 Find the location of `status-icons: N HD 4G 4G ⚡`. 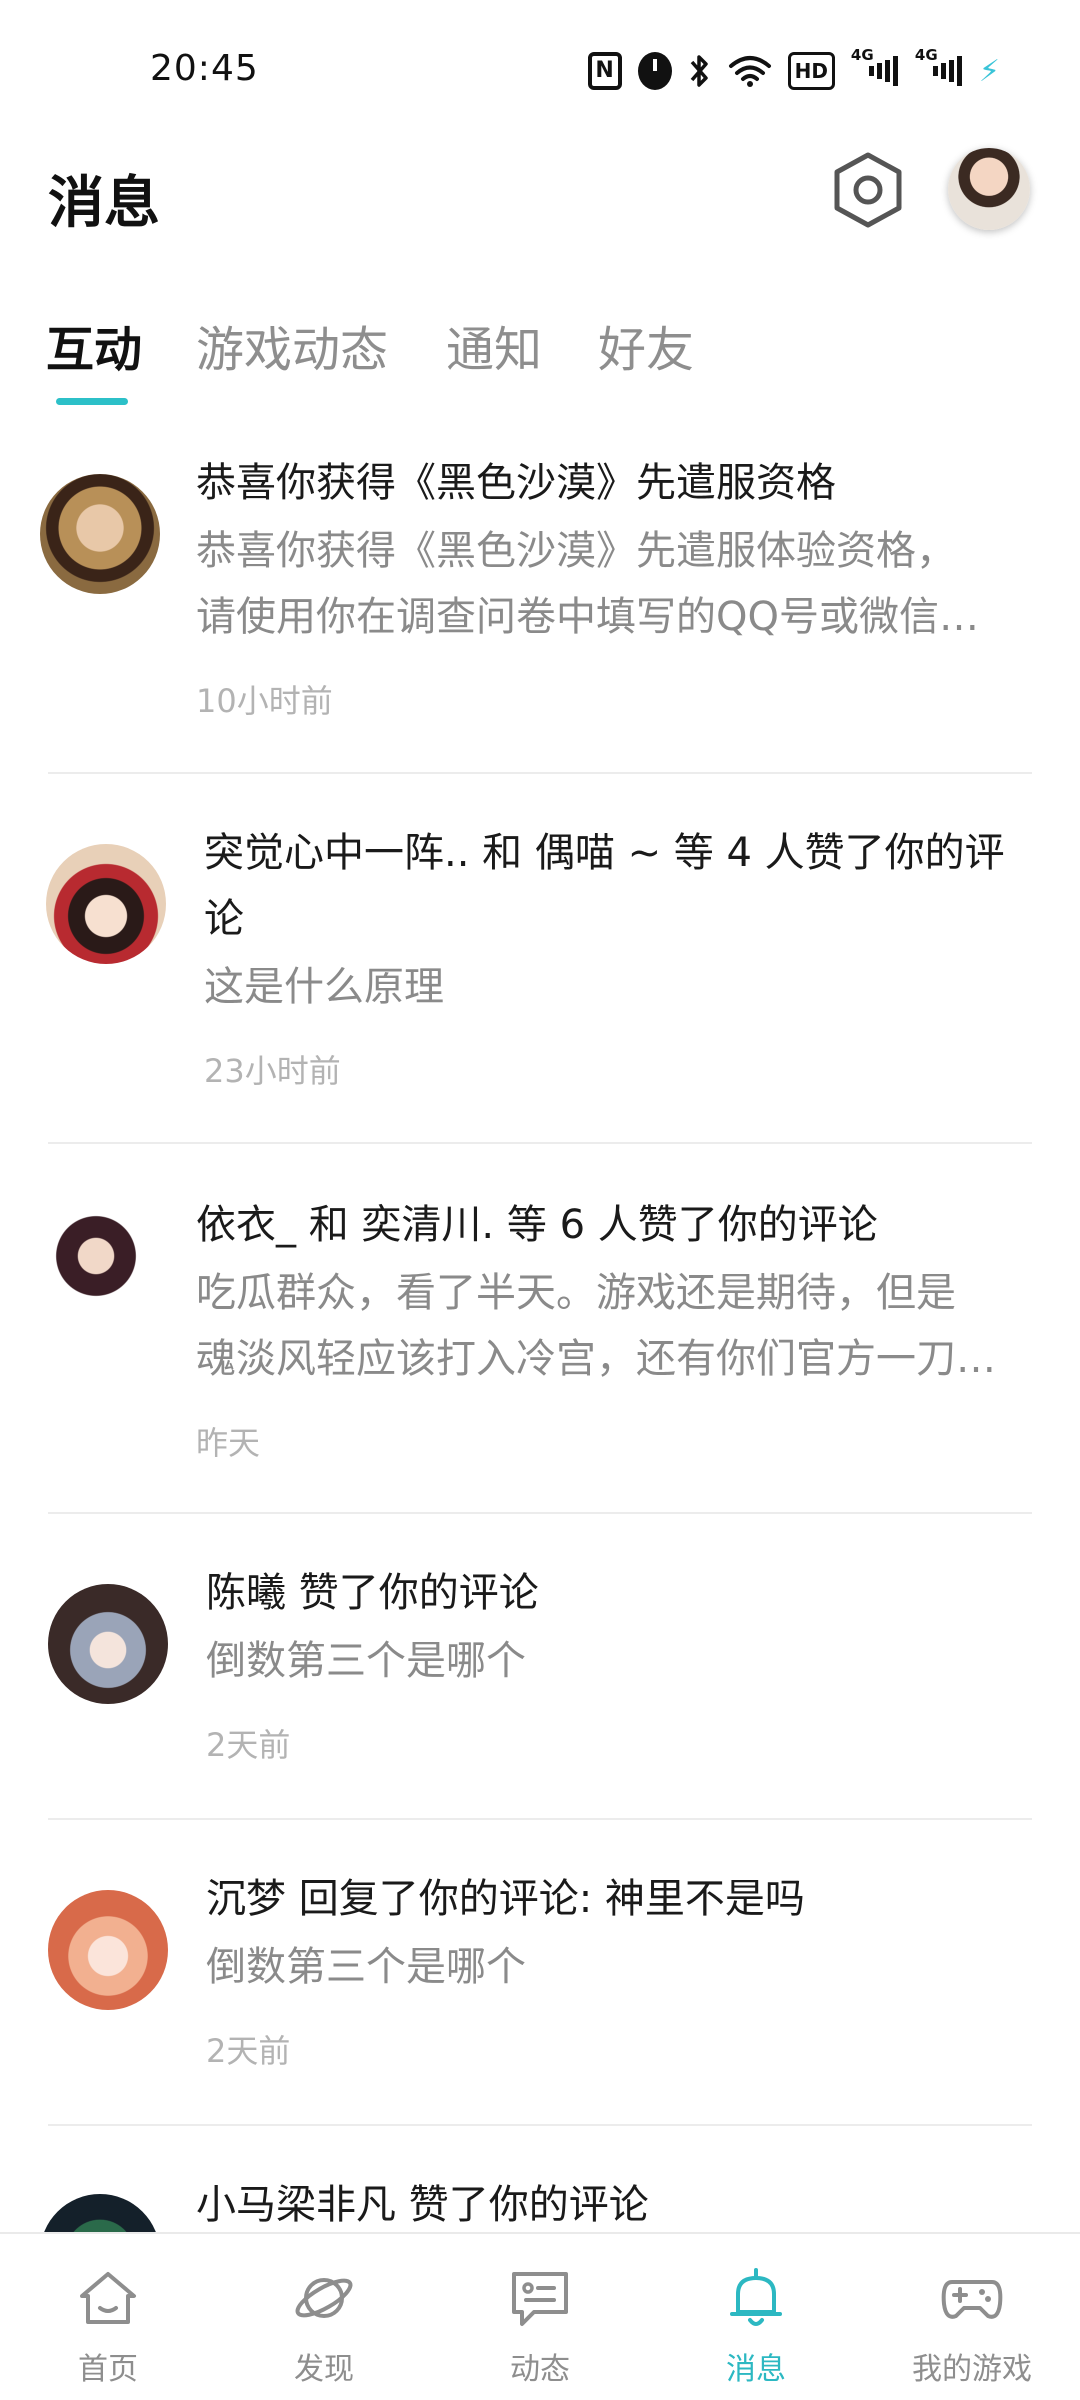

status-icons: N HD 4G 4G ⚡ is located at coordinates (793, 68).